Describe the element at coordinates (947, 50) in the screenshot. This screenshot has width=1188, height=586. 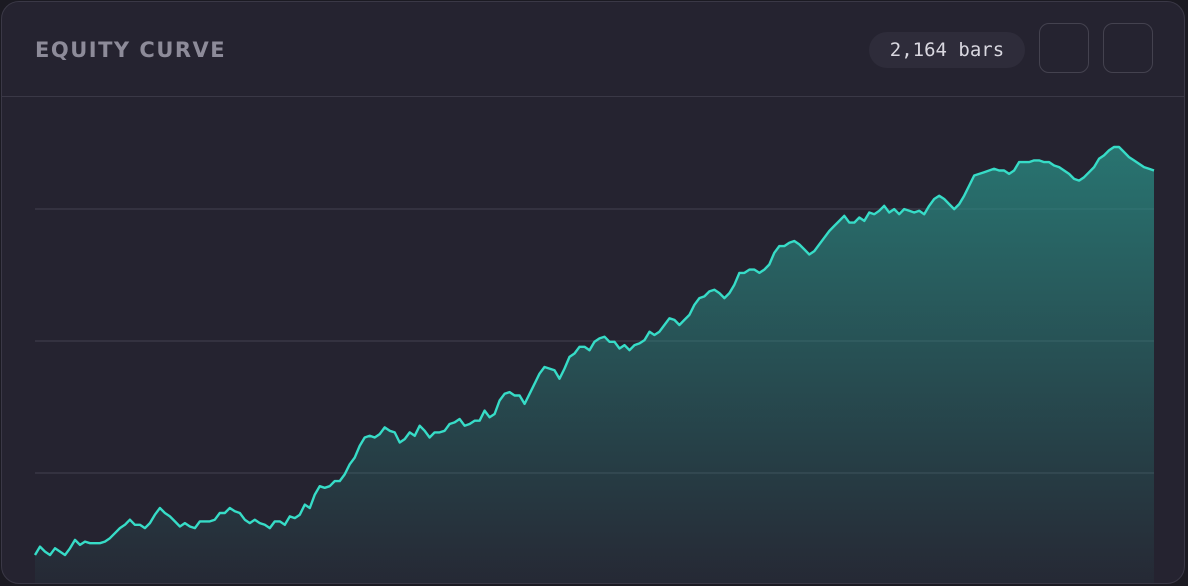
I see `bar-count-badge: 2,164 bars` at that location.